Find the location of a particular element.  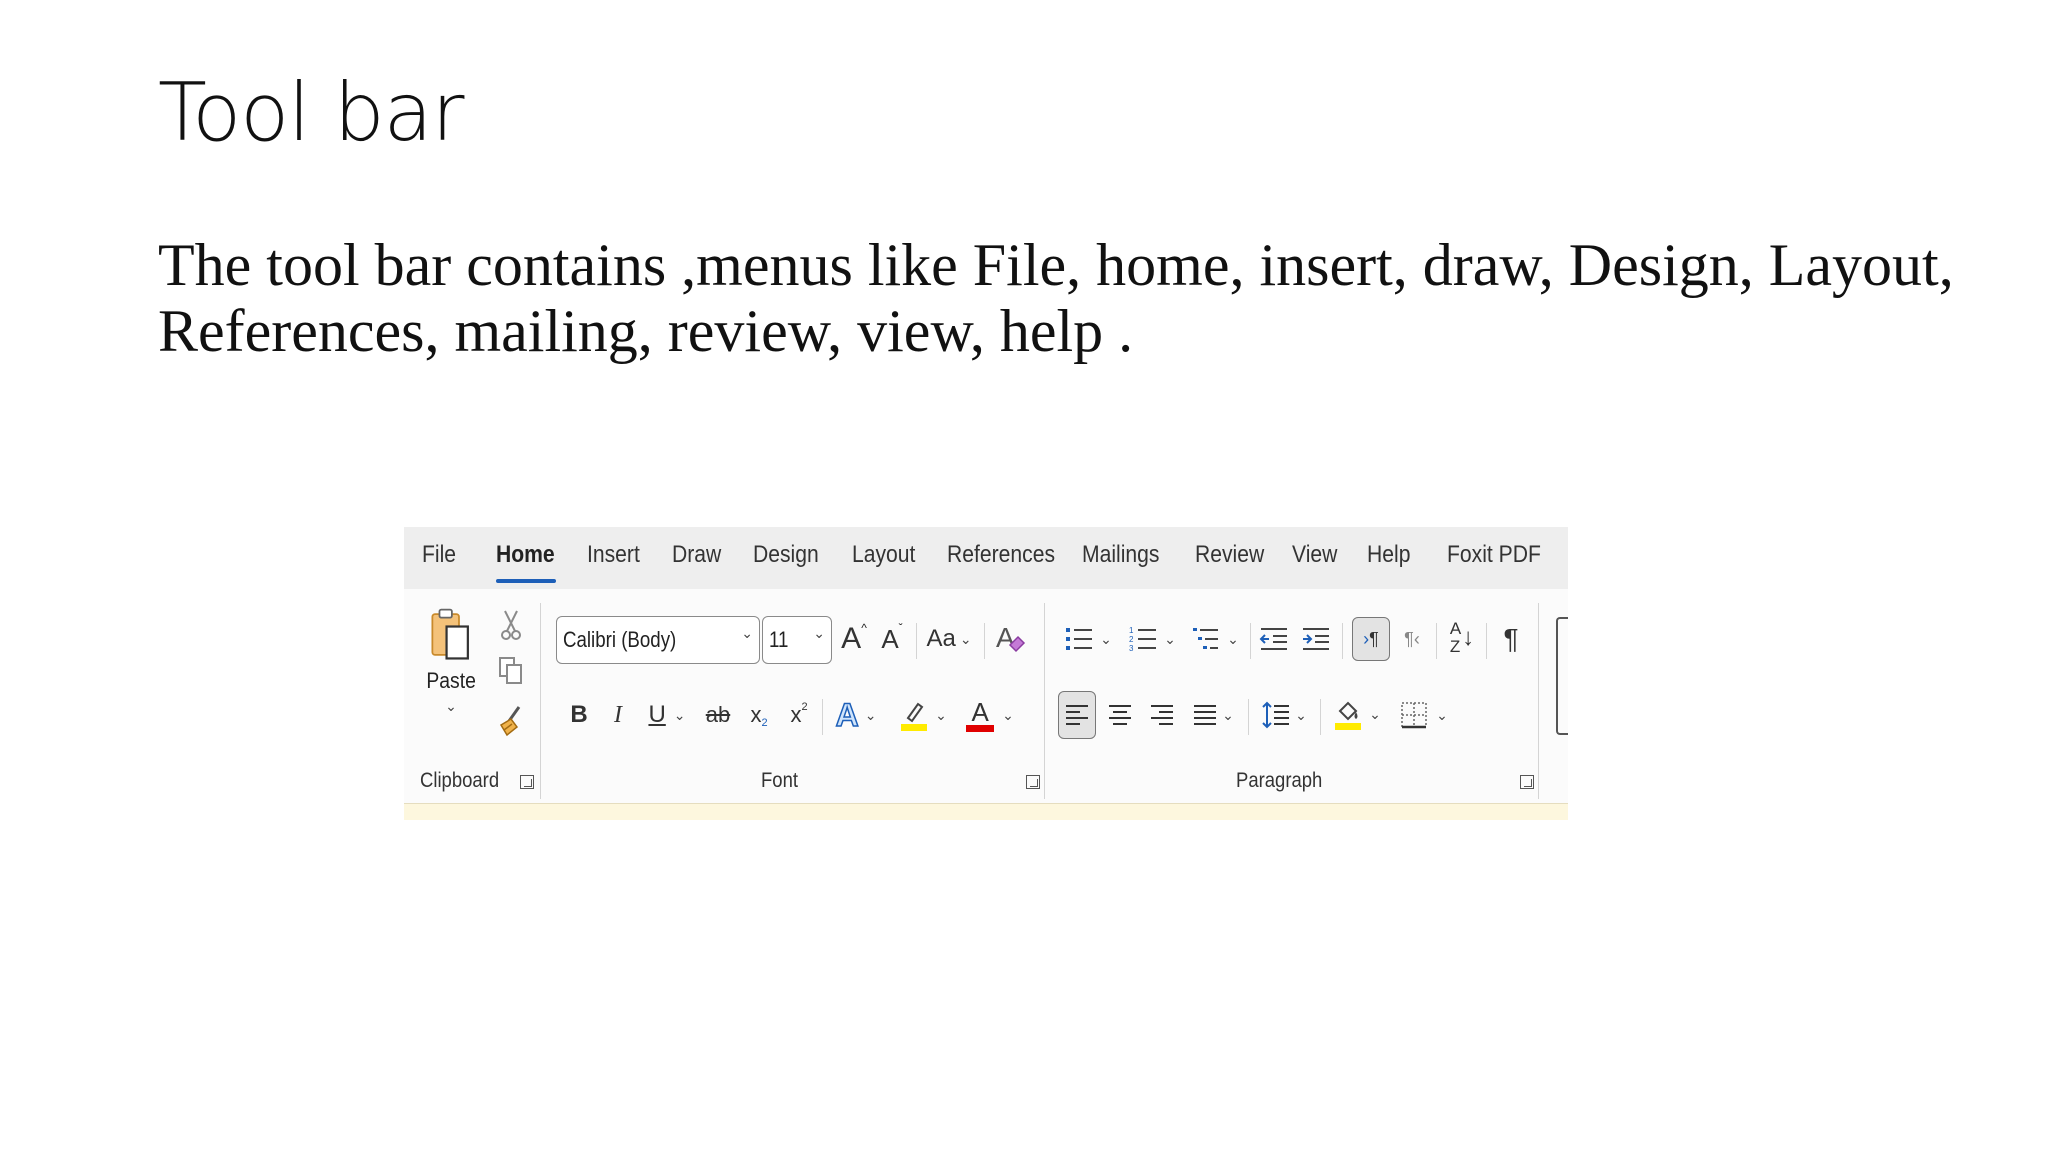

align-right-button is located at coordinates (1162, 715).